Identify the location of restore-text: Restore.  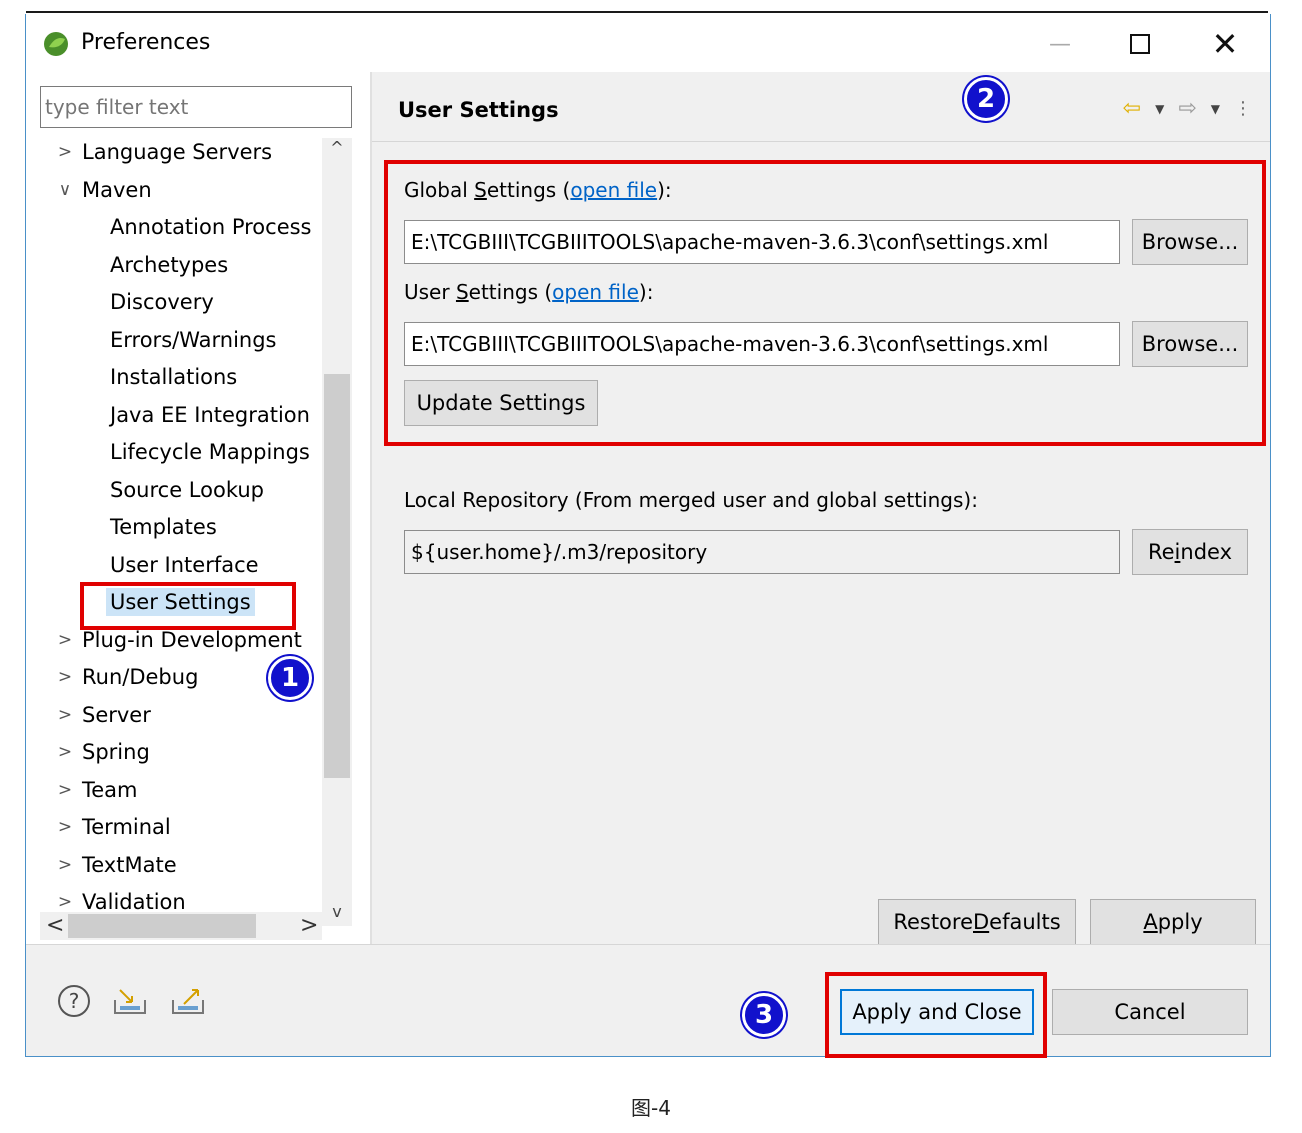
(933, 922).